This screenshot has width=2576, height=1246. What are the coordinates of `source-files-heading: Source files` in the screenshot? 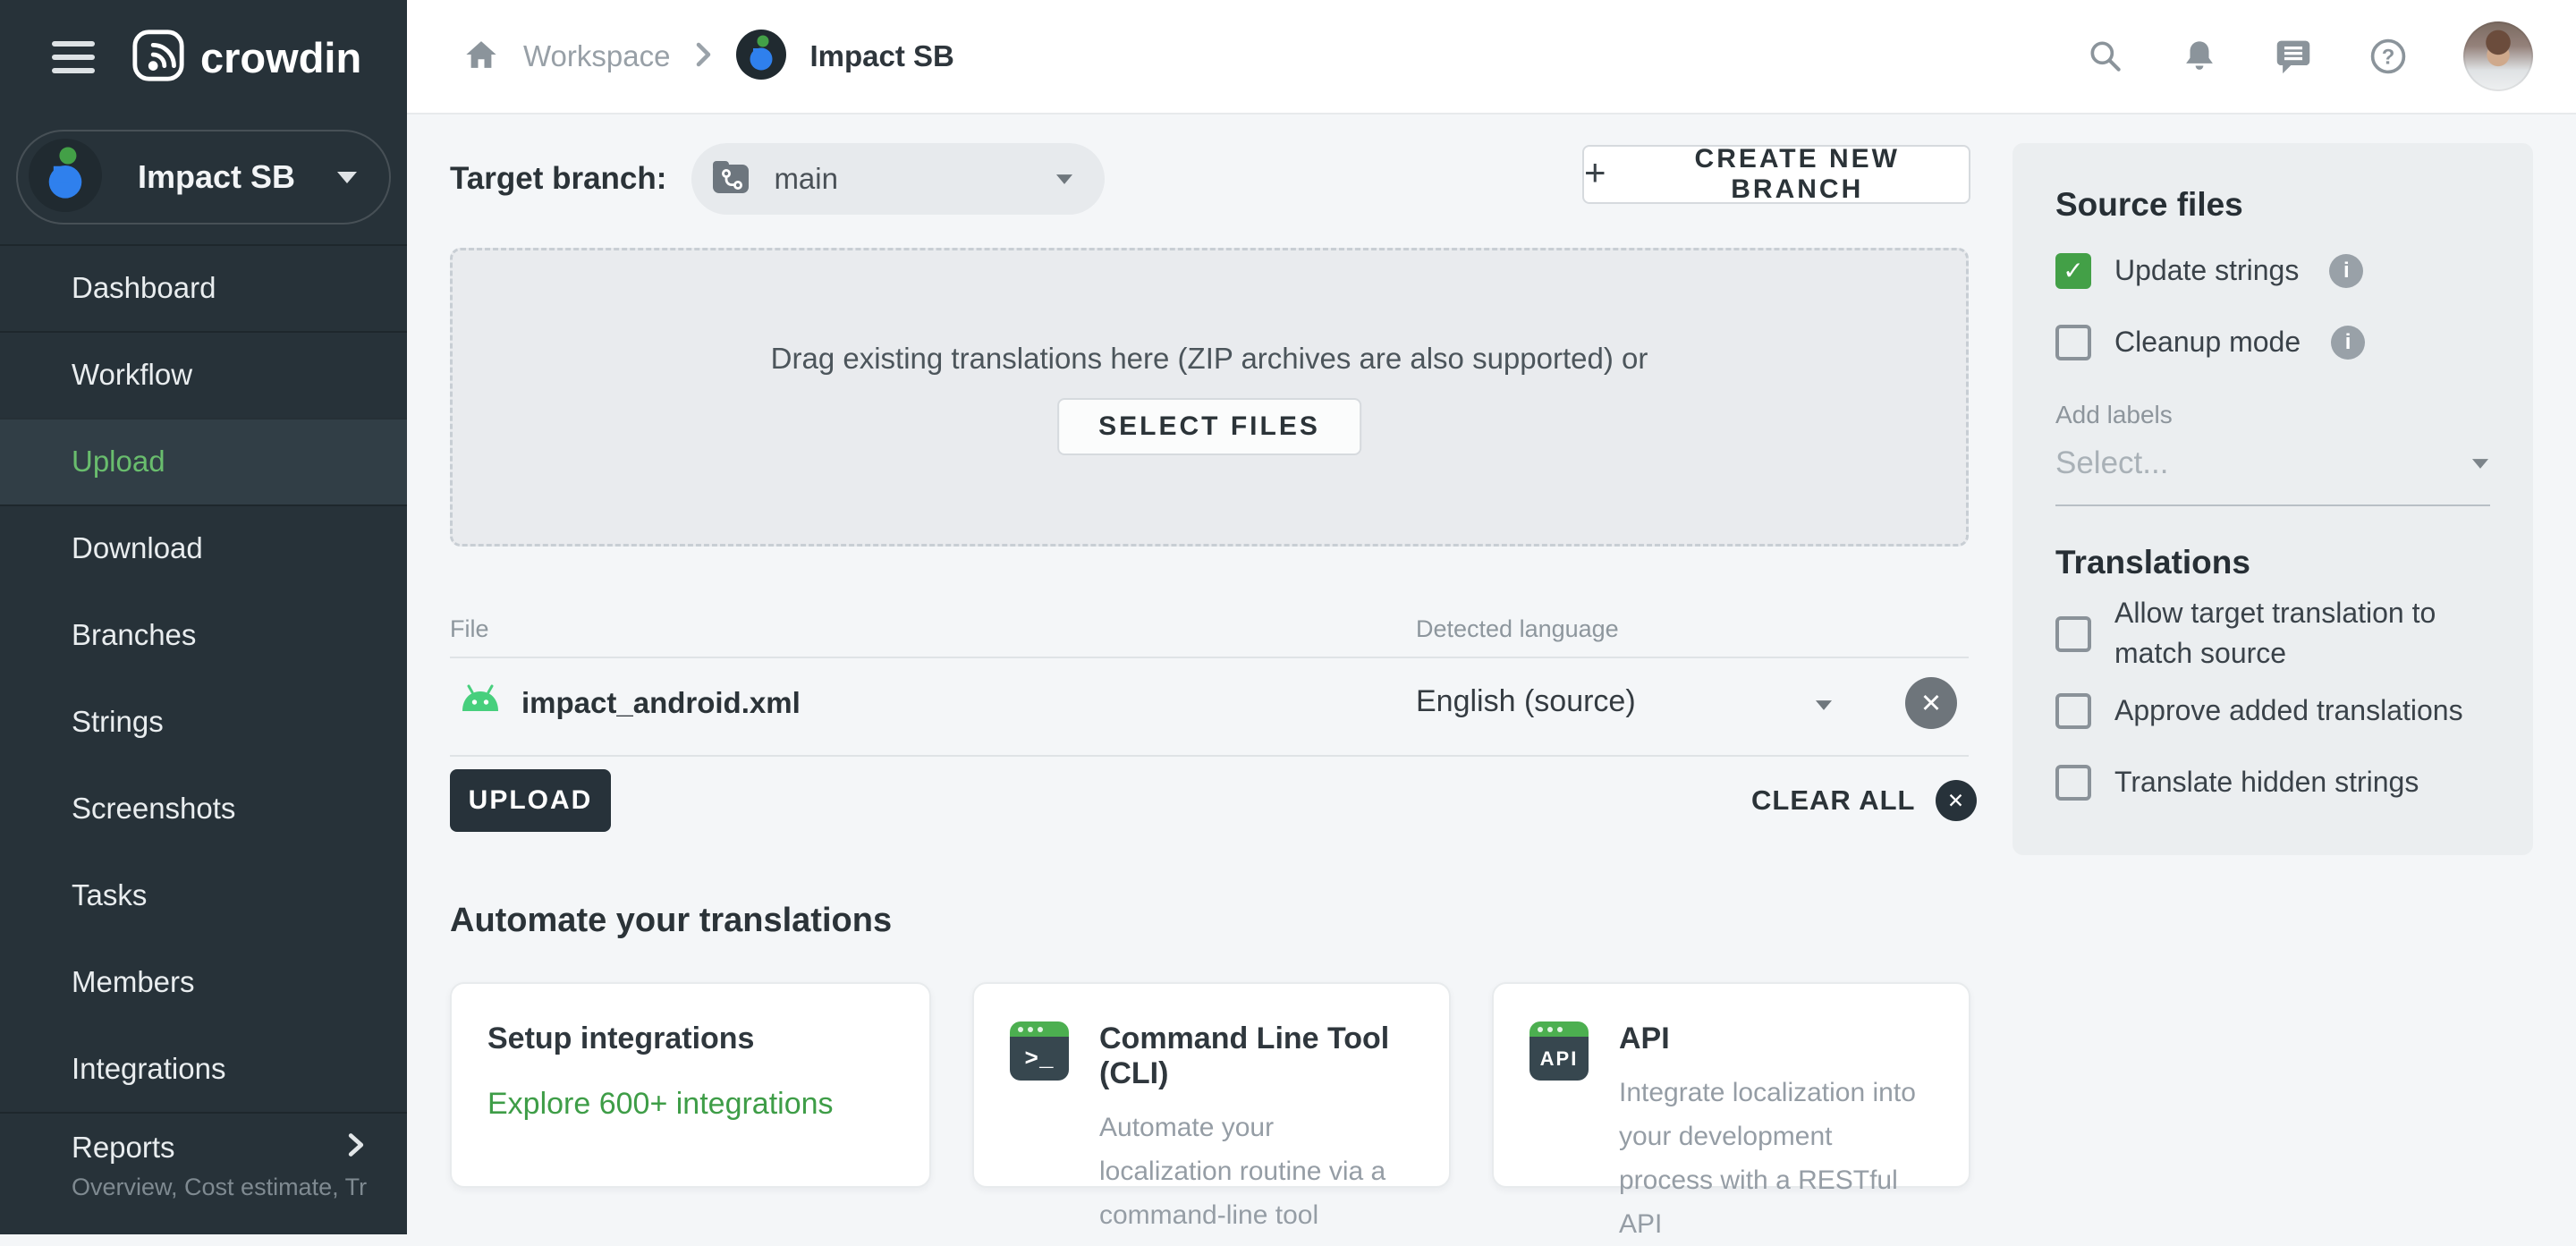 It's located at (2149, 204).